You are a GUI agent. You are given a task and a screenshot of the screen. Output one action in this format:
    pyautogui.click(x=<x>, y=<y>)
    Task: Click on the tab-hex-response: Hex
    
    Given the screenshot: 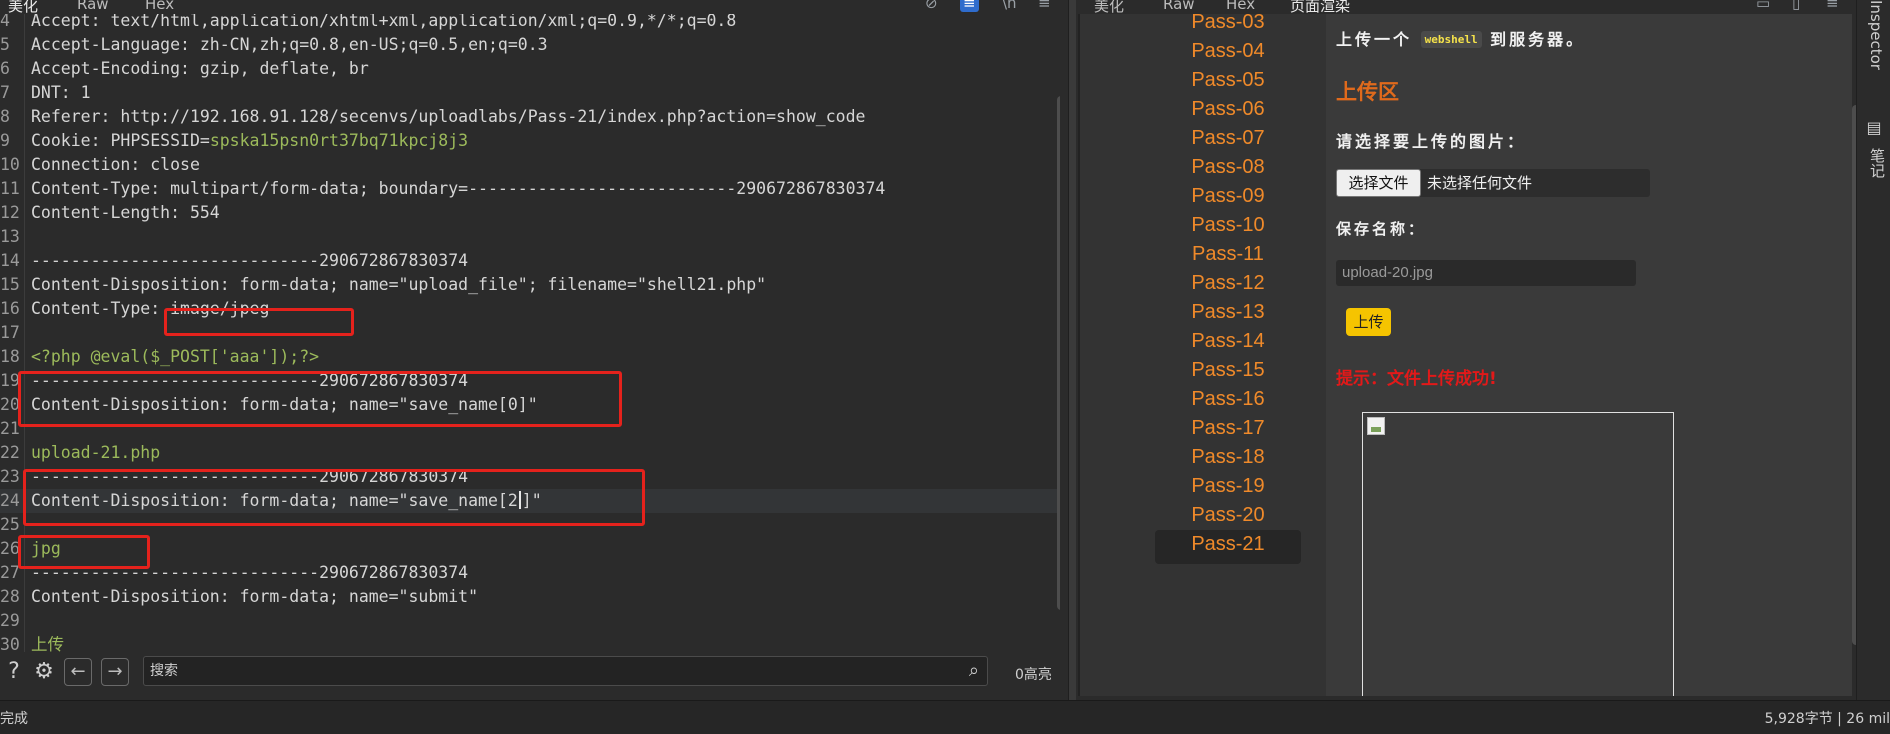 What is the action you would take?
    pyautogui.click(x=1240, y=6)
    